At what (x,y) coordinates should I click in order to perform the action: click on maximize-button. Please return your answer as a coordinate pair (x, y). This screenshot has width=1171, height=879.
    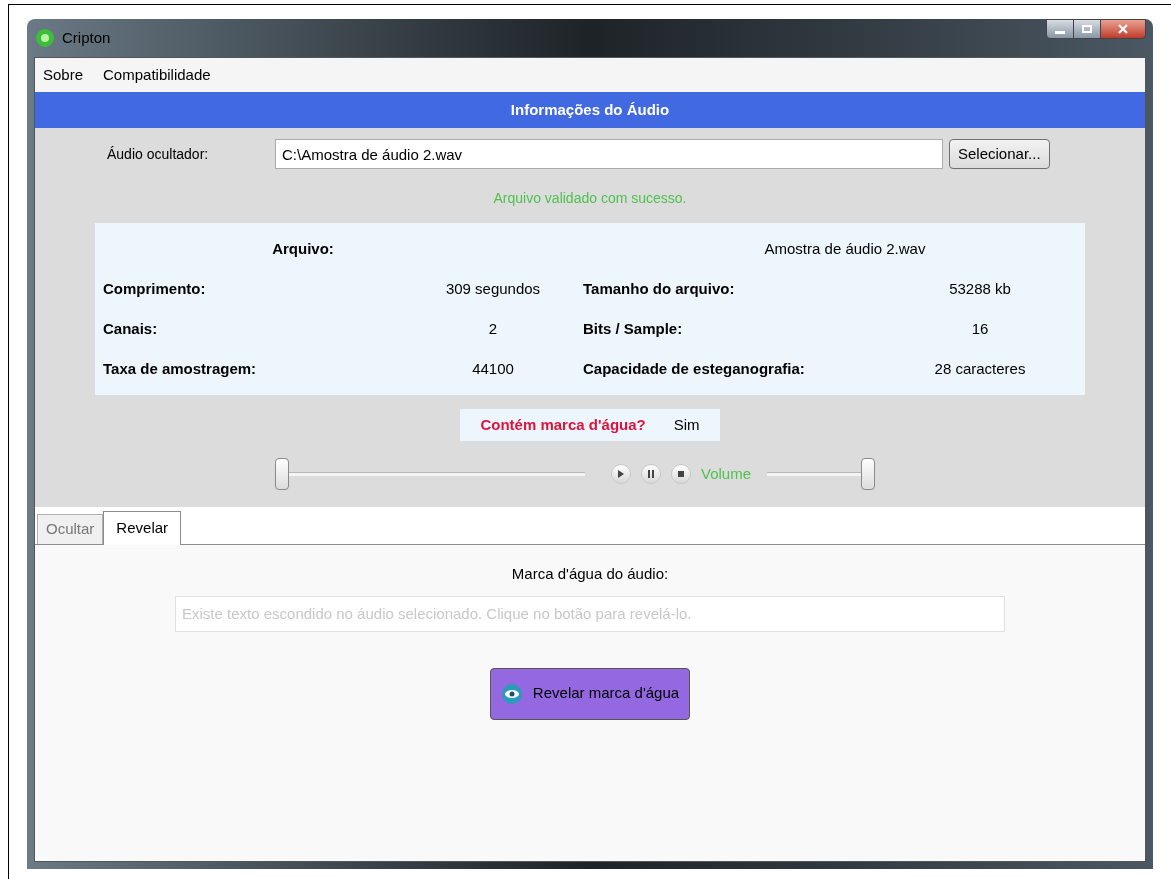
    Looking at the image, I should click on (1087, 29).